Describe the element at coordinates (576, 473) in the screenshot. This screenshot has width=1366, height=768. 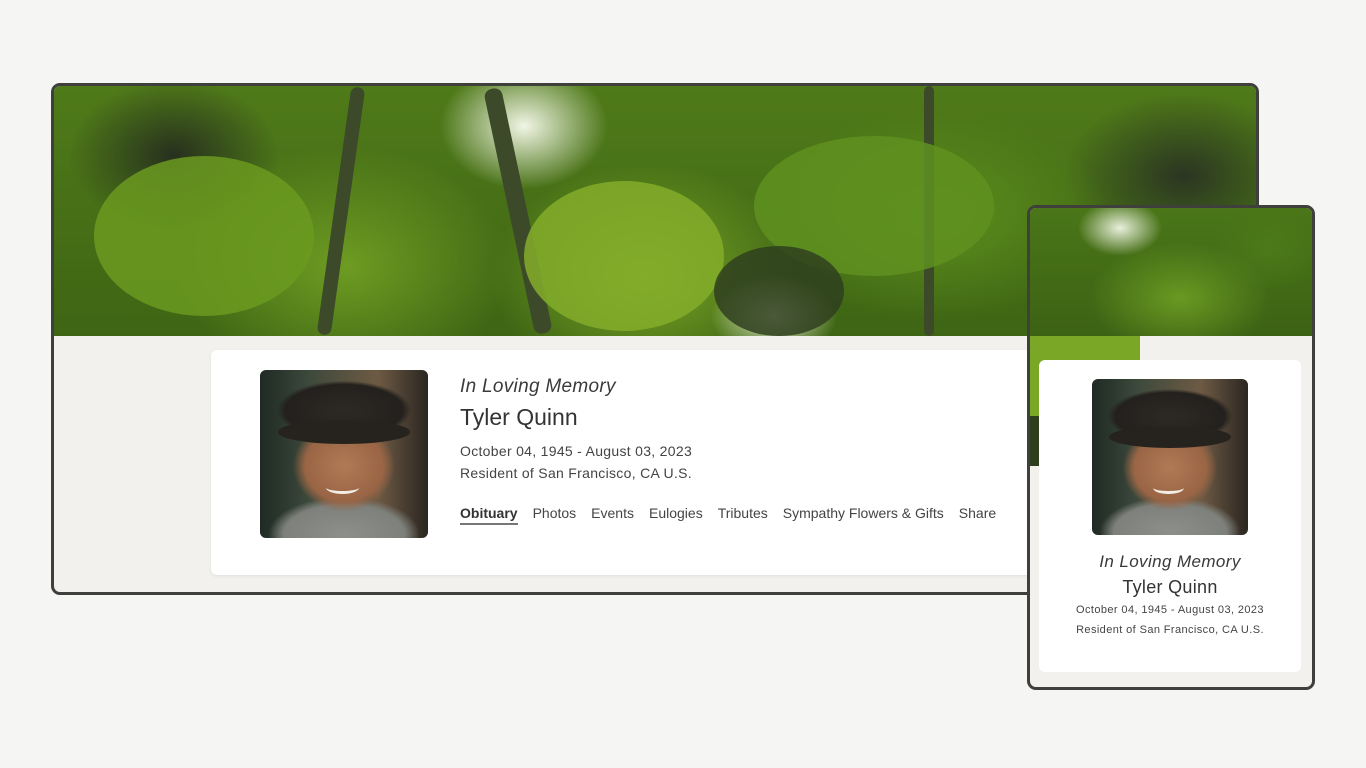
I see `residence: Resident of San Francisco, CA U.S.` at that location.